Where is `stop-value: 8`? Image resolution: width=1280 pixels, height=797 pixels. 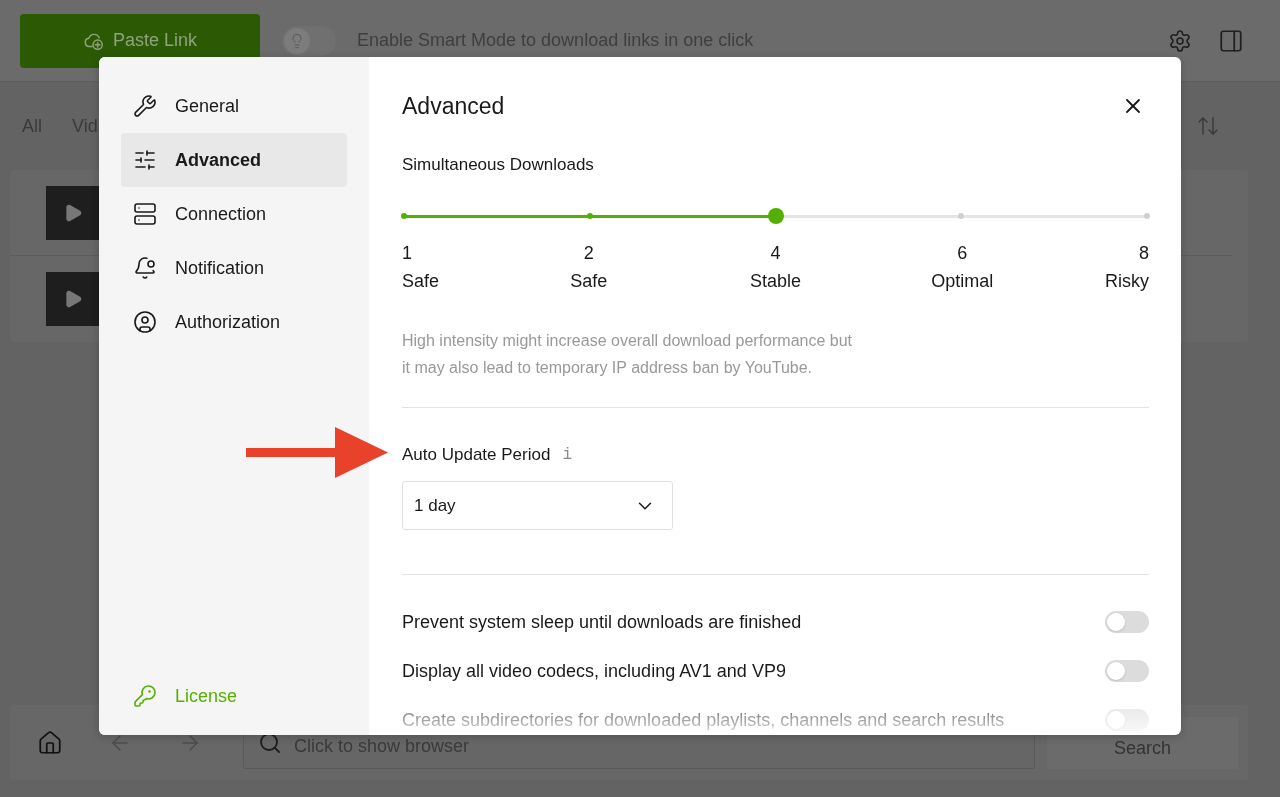
stop-value: 8 is located at coordinates (1144, 253).